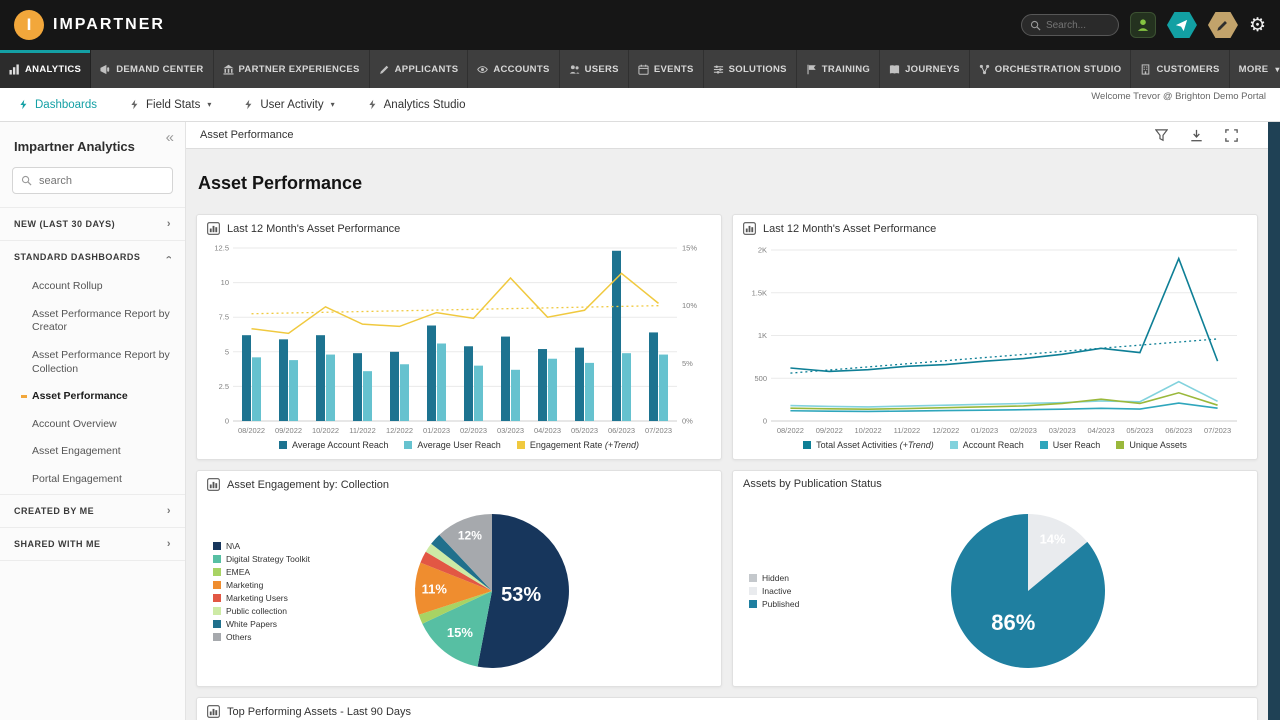 The image size is (1280, 720). I want to click on legend-label: N\A, so click(233, 545).